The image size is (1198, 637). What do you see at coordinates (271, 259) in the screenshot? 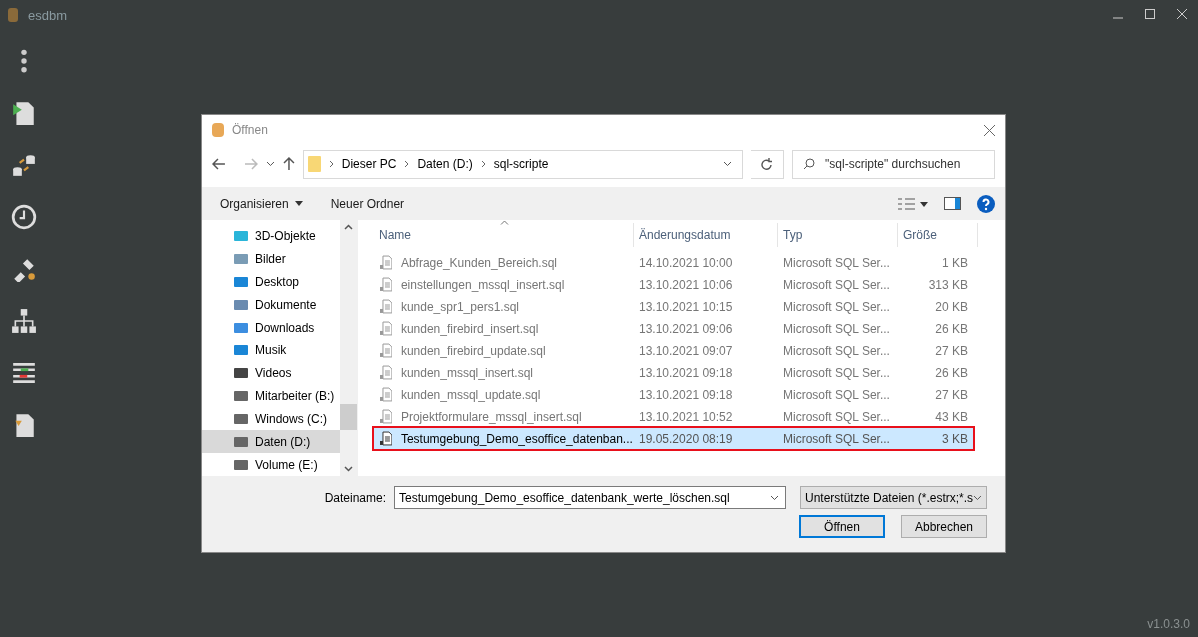
I see `nav-item: Bilder` at bounding box center [271, 259].